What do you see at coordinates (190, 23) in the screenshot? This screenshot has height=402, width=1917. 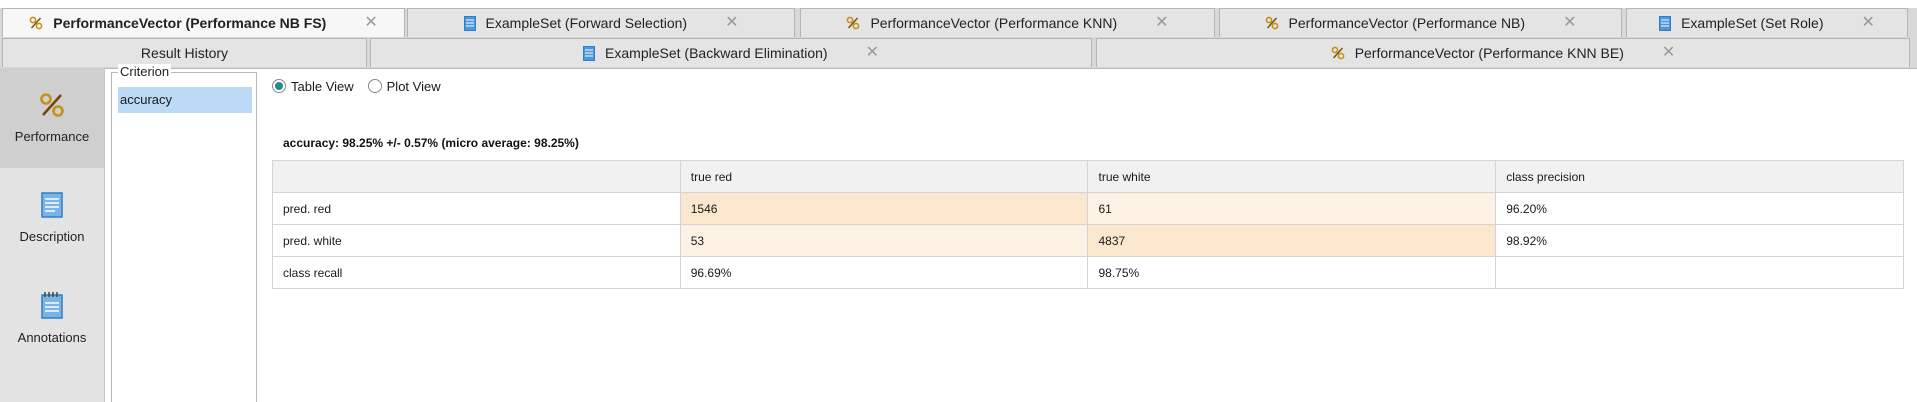 I see `tab-label: PerformanceVector (Performance NB FS)` at bounding box center [190, 23].